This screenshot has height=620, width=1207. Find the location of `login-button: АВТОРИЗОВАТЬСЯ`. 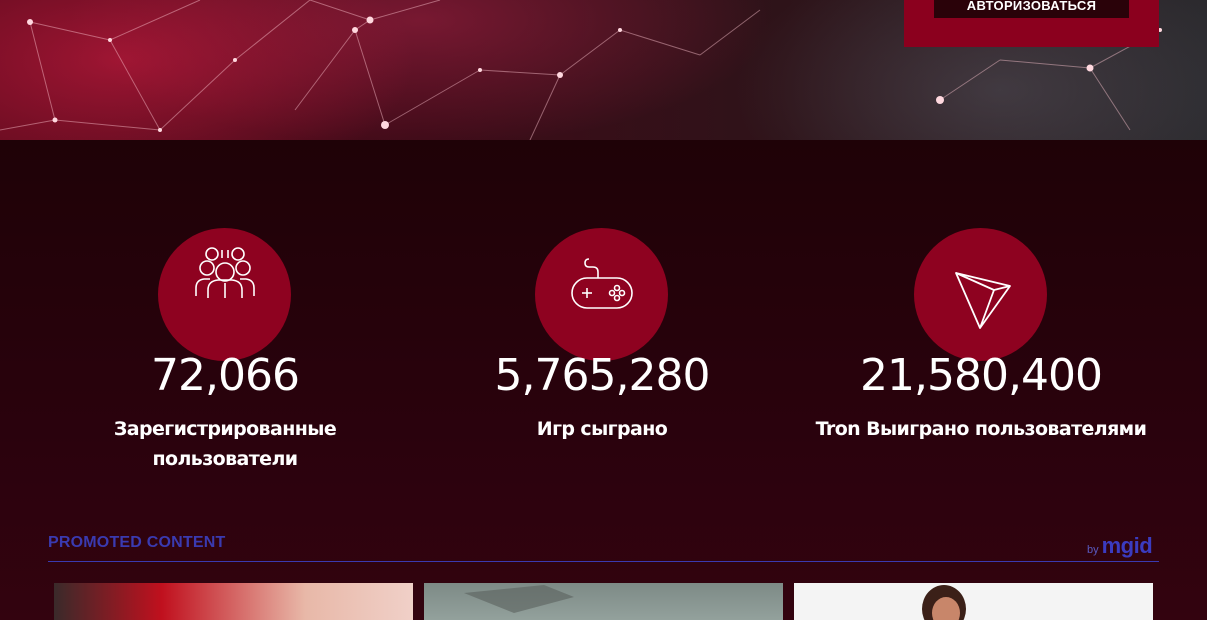

login-button: АВТОРИЗОВАТЬСЯ is located at coordinates (1031, 9).